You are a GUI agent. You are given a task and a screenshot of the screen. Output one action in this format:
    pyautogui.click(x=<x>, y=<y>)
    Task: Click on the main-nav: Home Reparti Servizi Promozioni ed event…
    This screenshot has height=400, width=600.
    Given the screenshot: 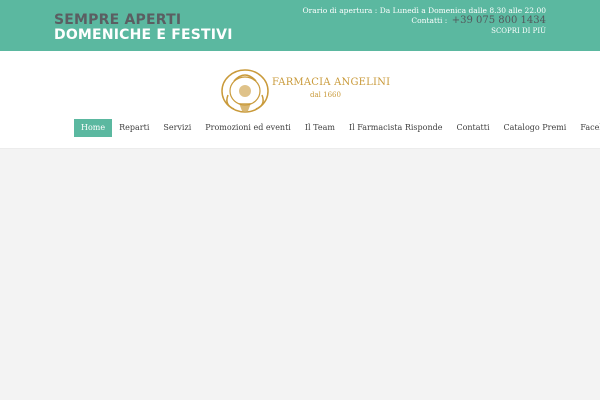 What is the action you would take?
    pyautogui.click(x=337, y=128)
    